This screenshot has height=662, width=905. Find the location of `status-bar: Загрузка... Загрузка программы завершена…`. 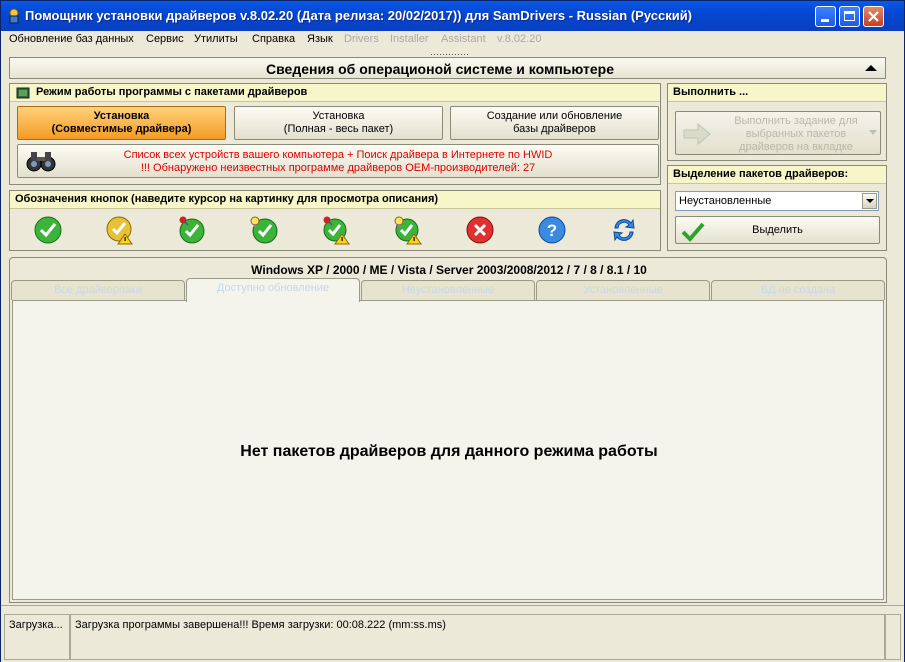

status-bar: Загрузка... Загрузка программы завершена… is located at coordinates (452, 633).